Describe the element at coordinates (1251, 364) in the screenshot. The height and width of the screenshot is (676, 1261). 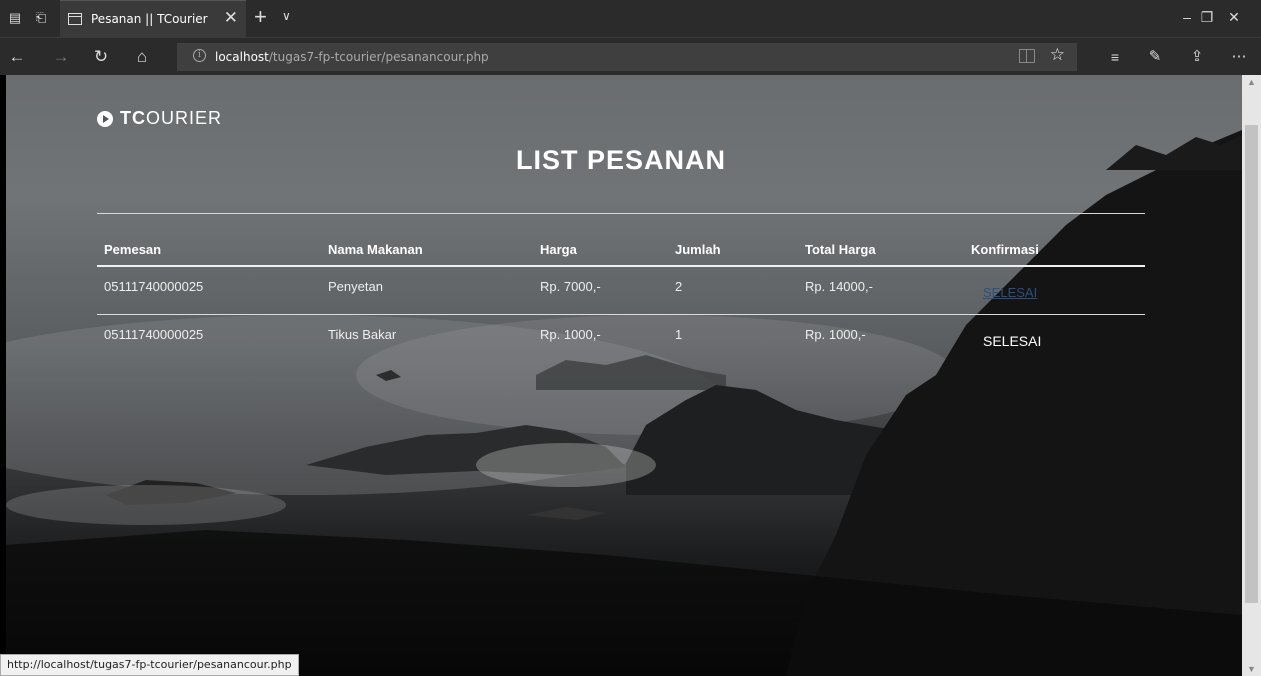
I see `scroll-thumb` at that location.